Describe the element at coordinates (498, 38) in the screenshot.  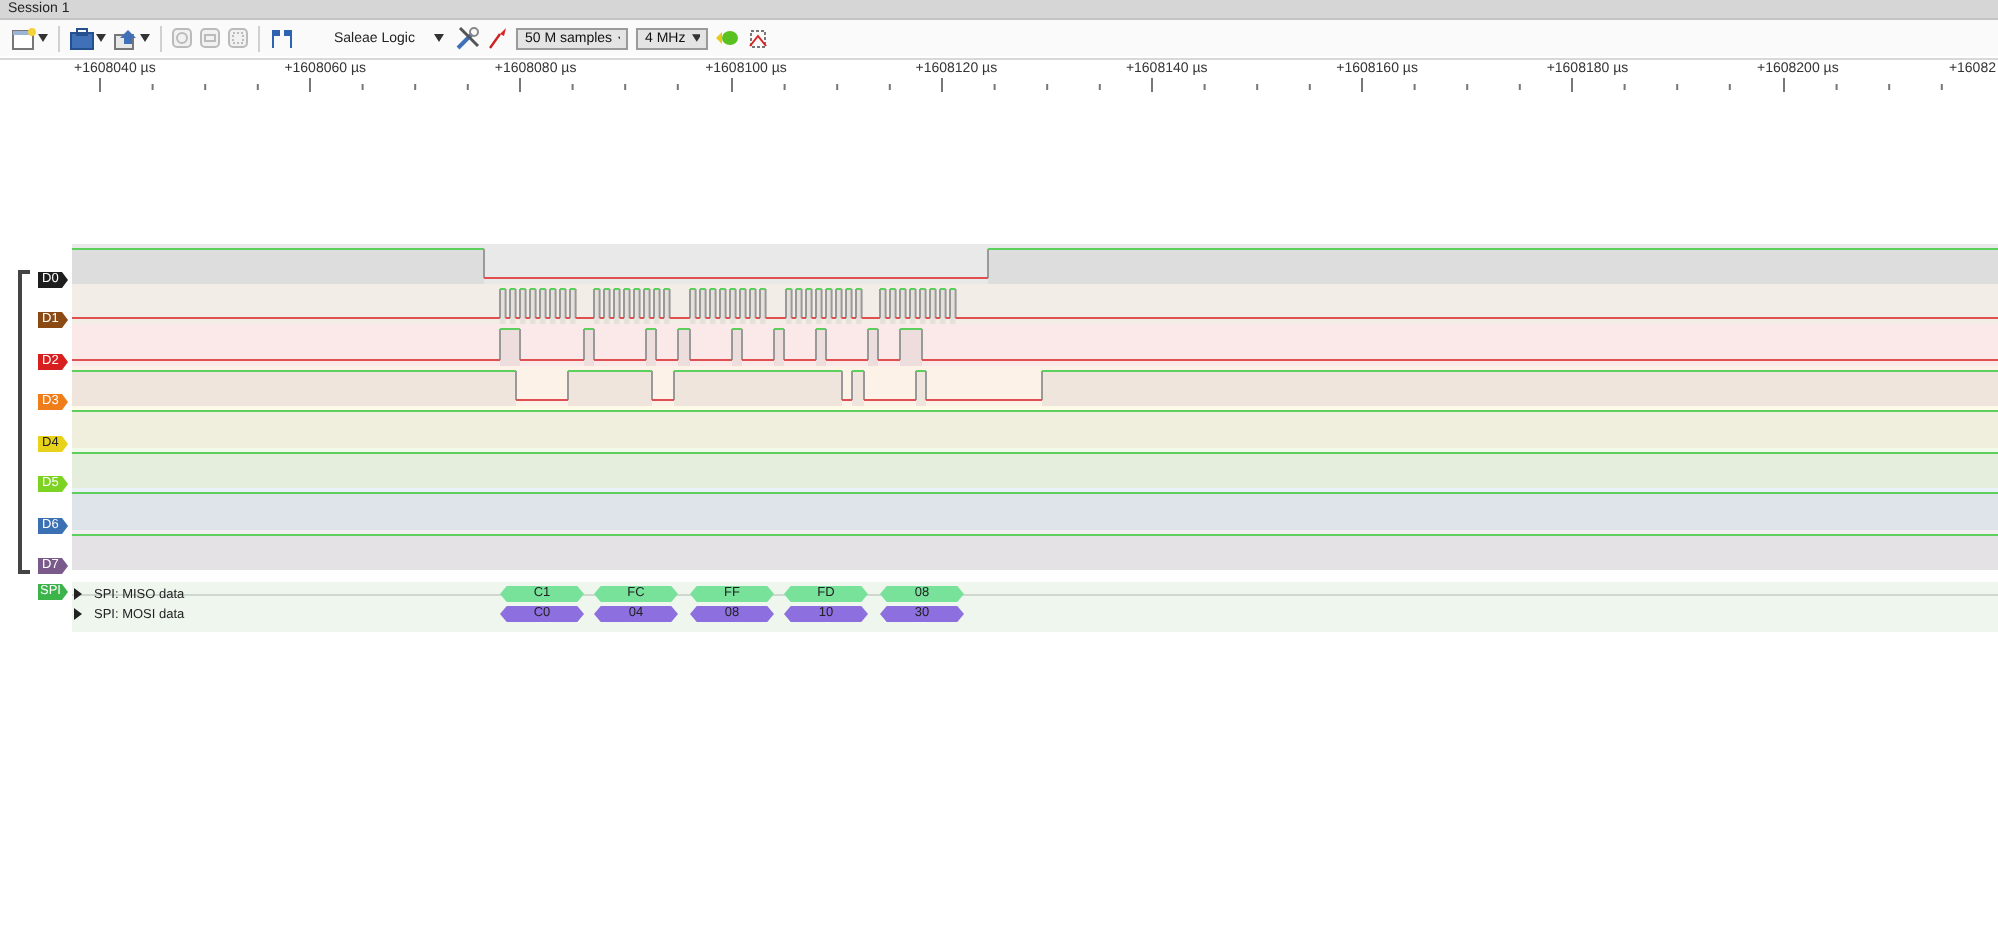
I see `probe-icon` at that location.